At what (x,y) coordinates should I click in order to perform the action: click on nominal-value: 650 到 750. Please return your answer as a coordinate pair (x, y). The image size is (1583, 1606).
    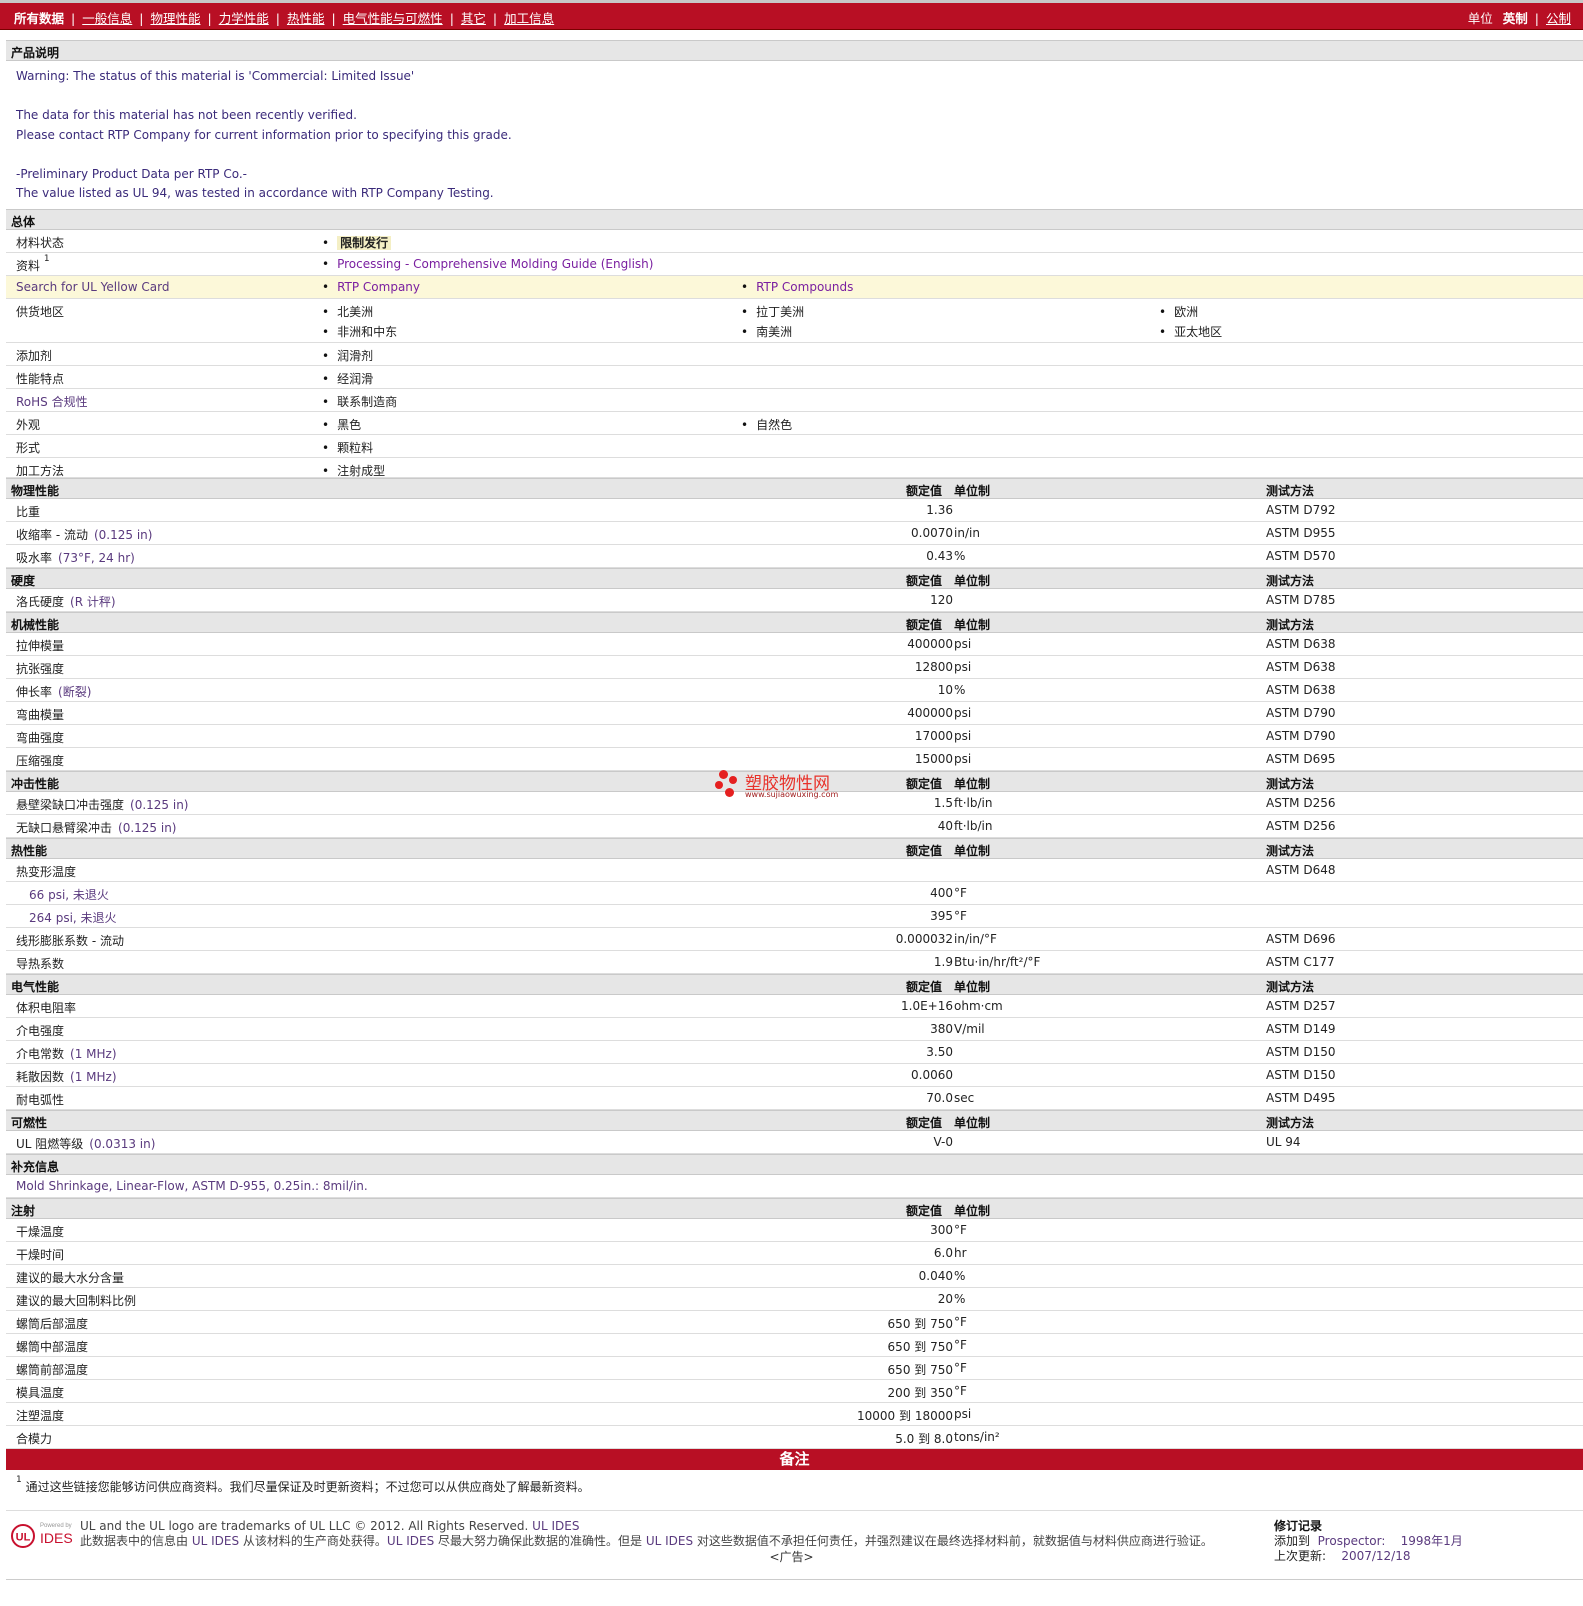
    Looking at the image, I should click on (920, 1370).